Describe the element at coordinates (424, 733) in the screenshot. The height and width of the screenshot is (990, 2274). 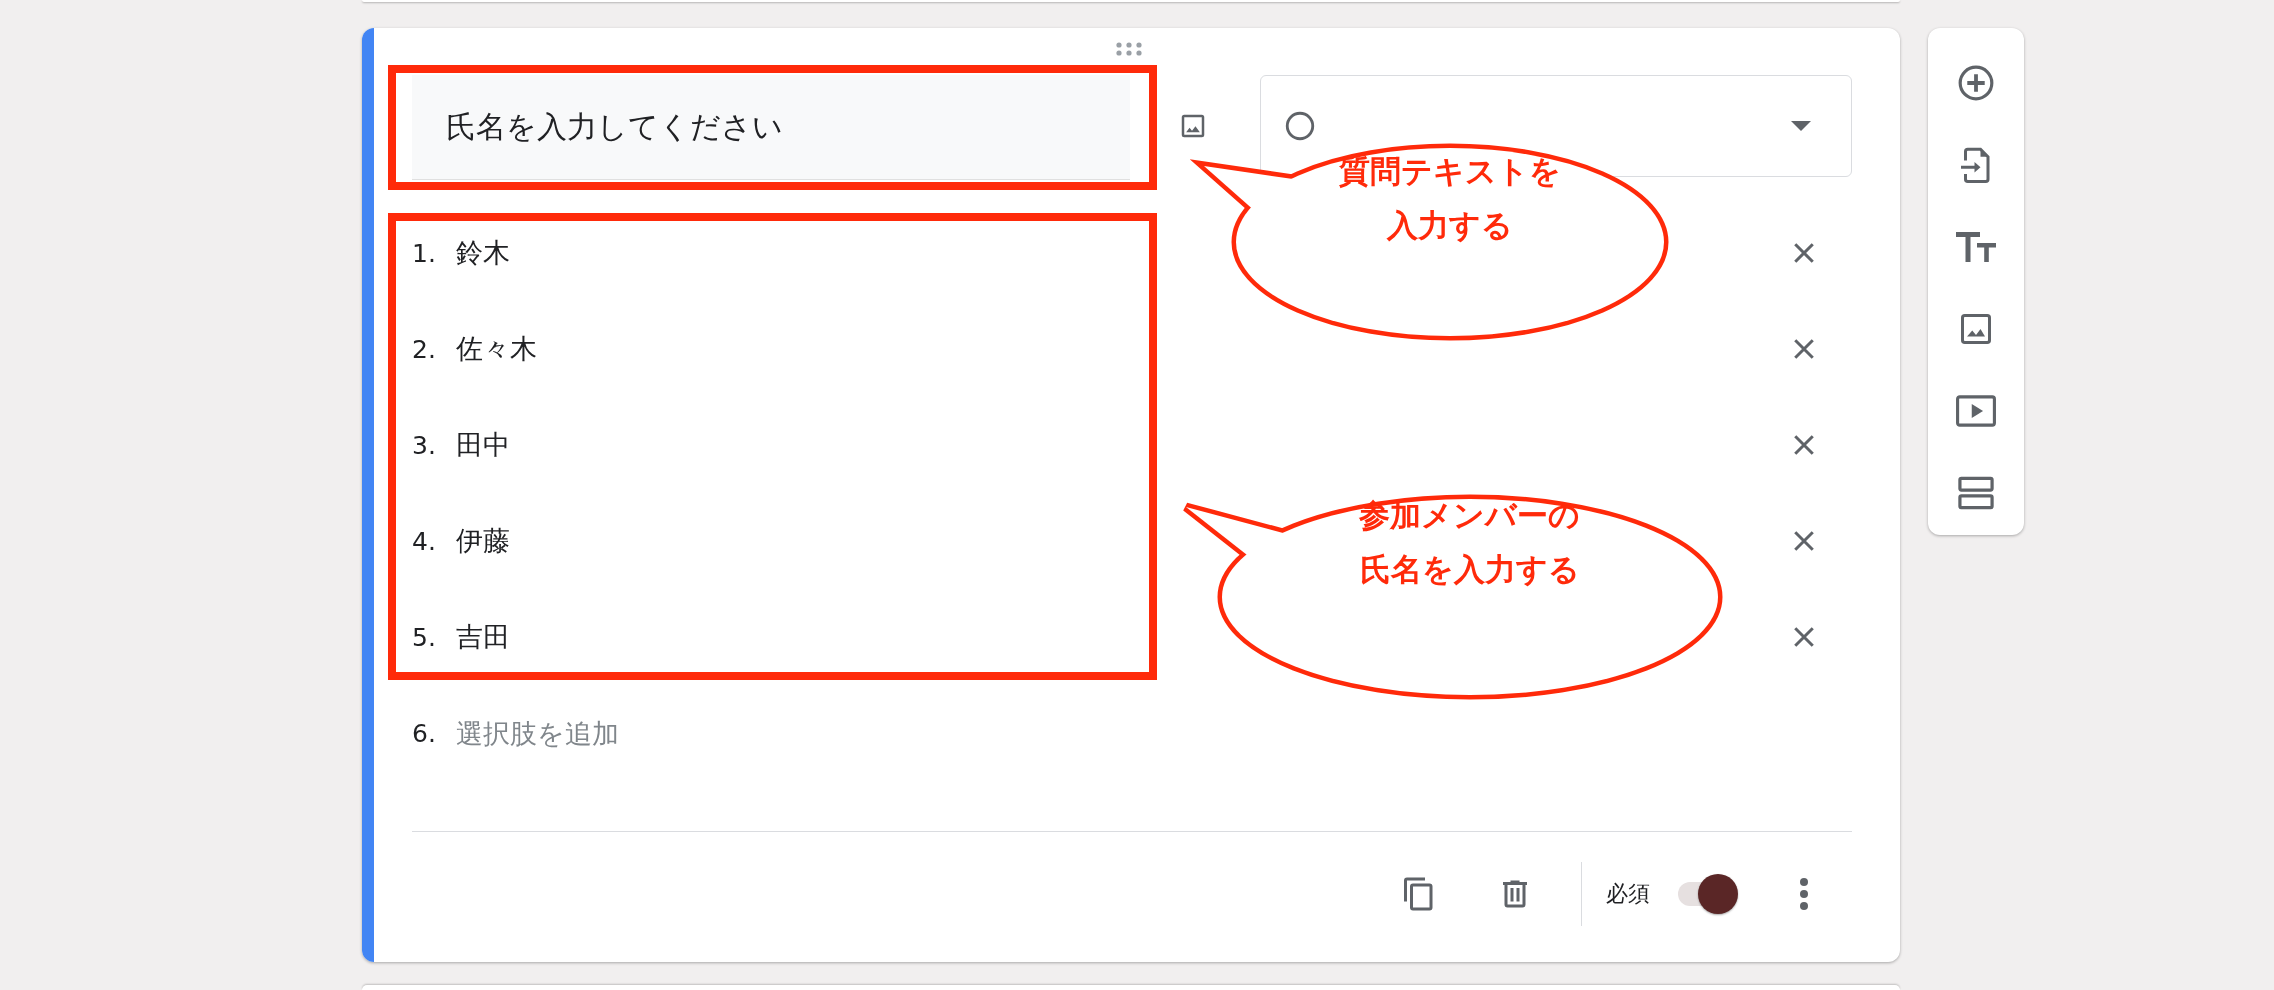
I see `option-number: 6.` at that location.